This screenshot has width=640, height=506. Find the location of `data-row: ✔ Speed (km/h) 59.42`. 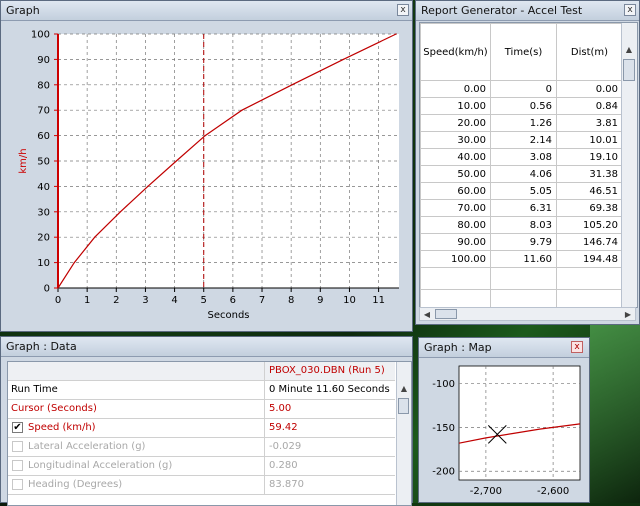

data-row: ✔ Speed (km/h) 59.42 is located at coordinates (201, 428).